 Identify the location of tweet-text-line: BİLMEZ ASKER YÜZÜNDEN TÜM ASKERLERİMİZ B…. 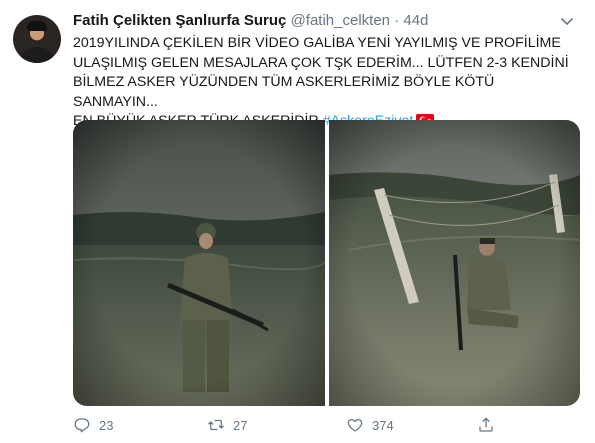
(284, 92).